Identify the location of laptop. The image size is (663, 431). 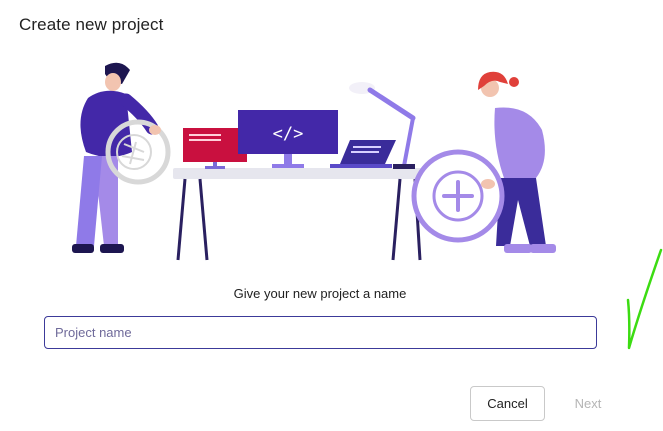
(363, 154).